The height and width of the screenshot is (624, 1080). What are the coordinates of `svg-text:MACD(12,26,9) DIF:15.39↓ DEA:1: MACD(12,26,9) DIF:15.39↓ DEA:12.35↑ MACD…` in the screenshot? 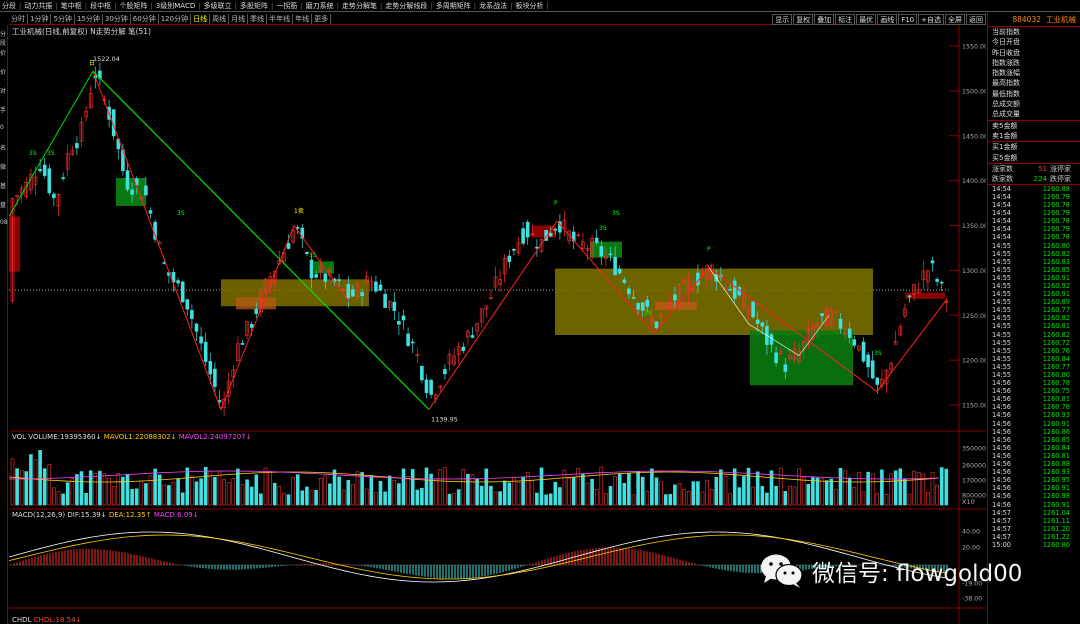 It's located at (105, 515).